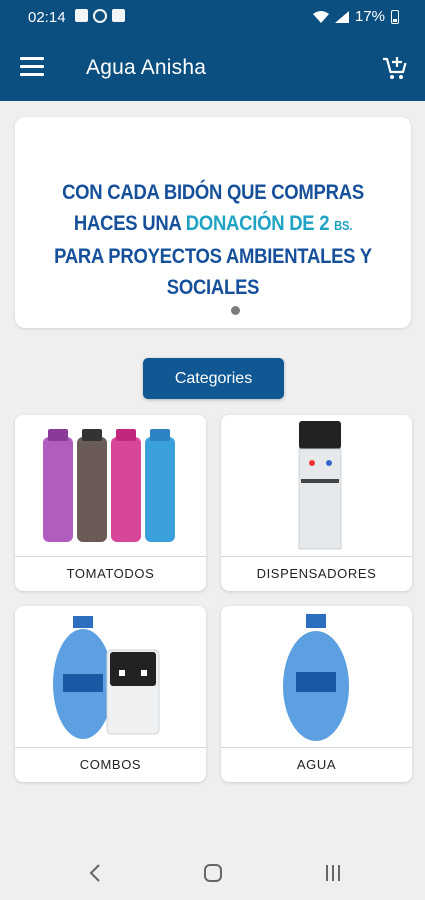 The width and height of the screenshot is (425, 900). I want to click on category-card-tomatodos: TOMATODOS, so click(110, 503).